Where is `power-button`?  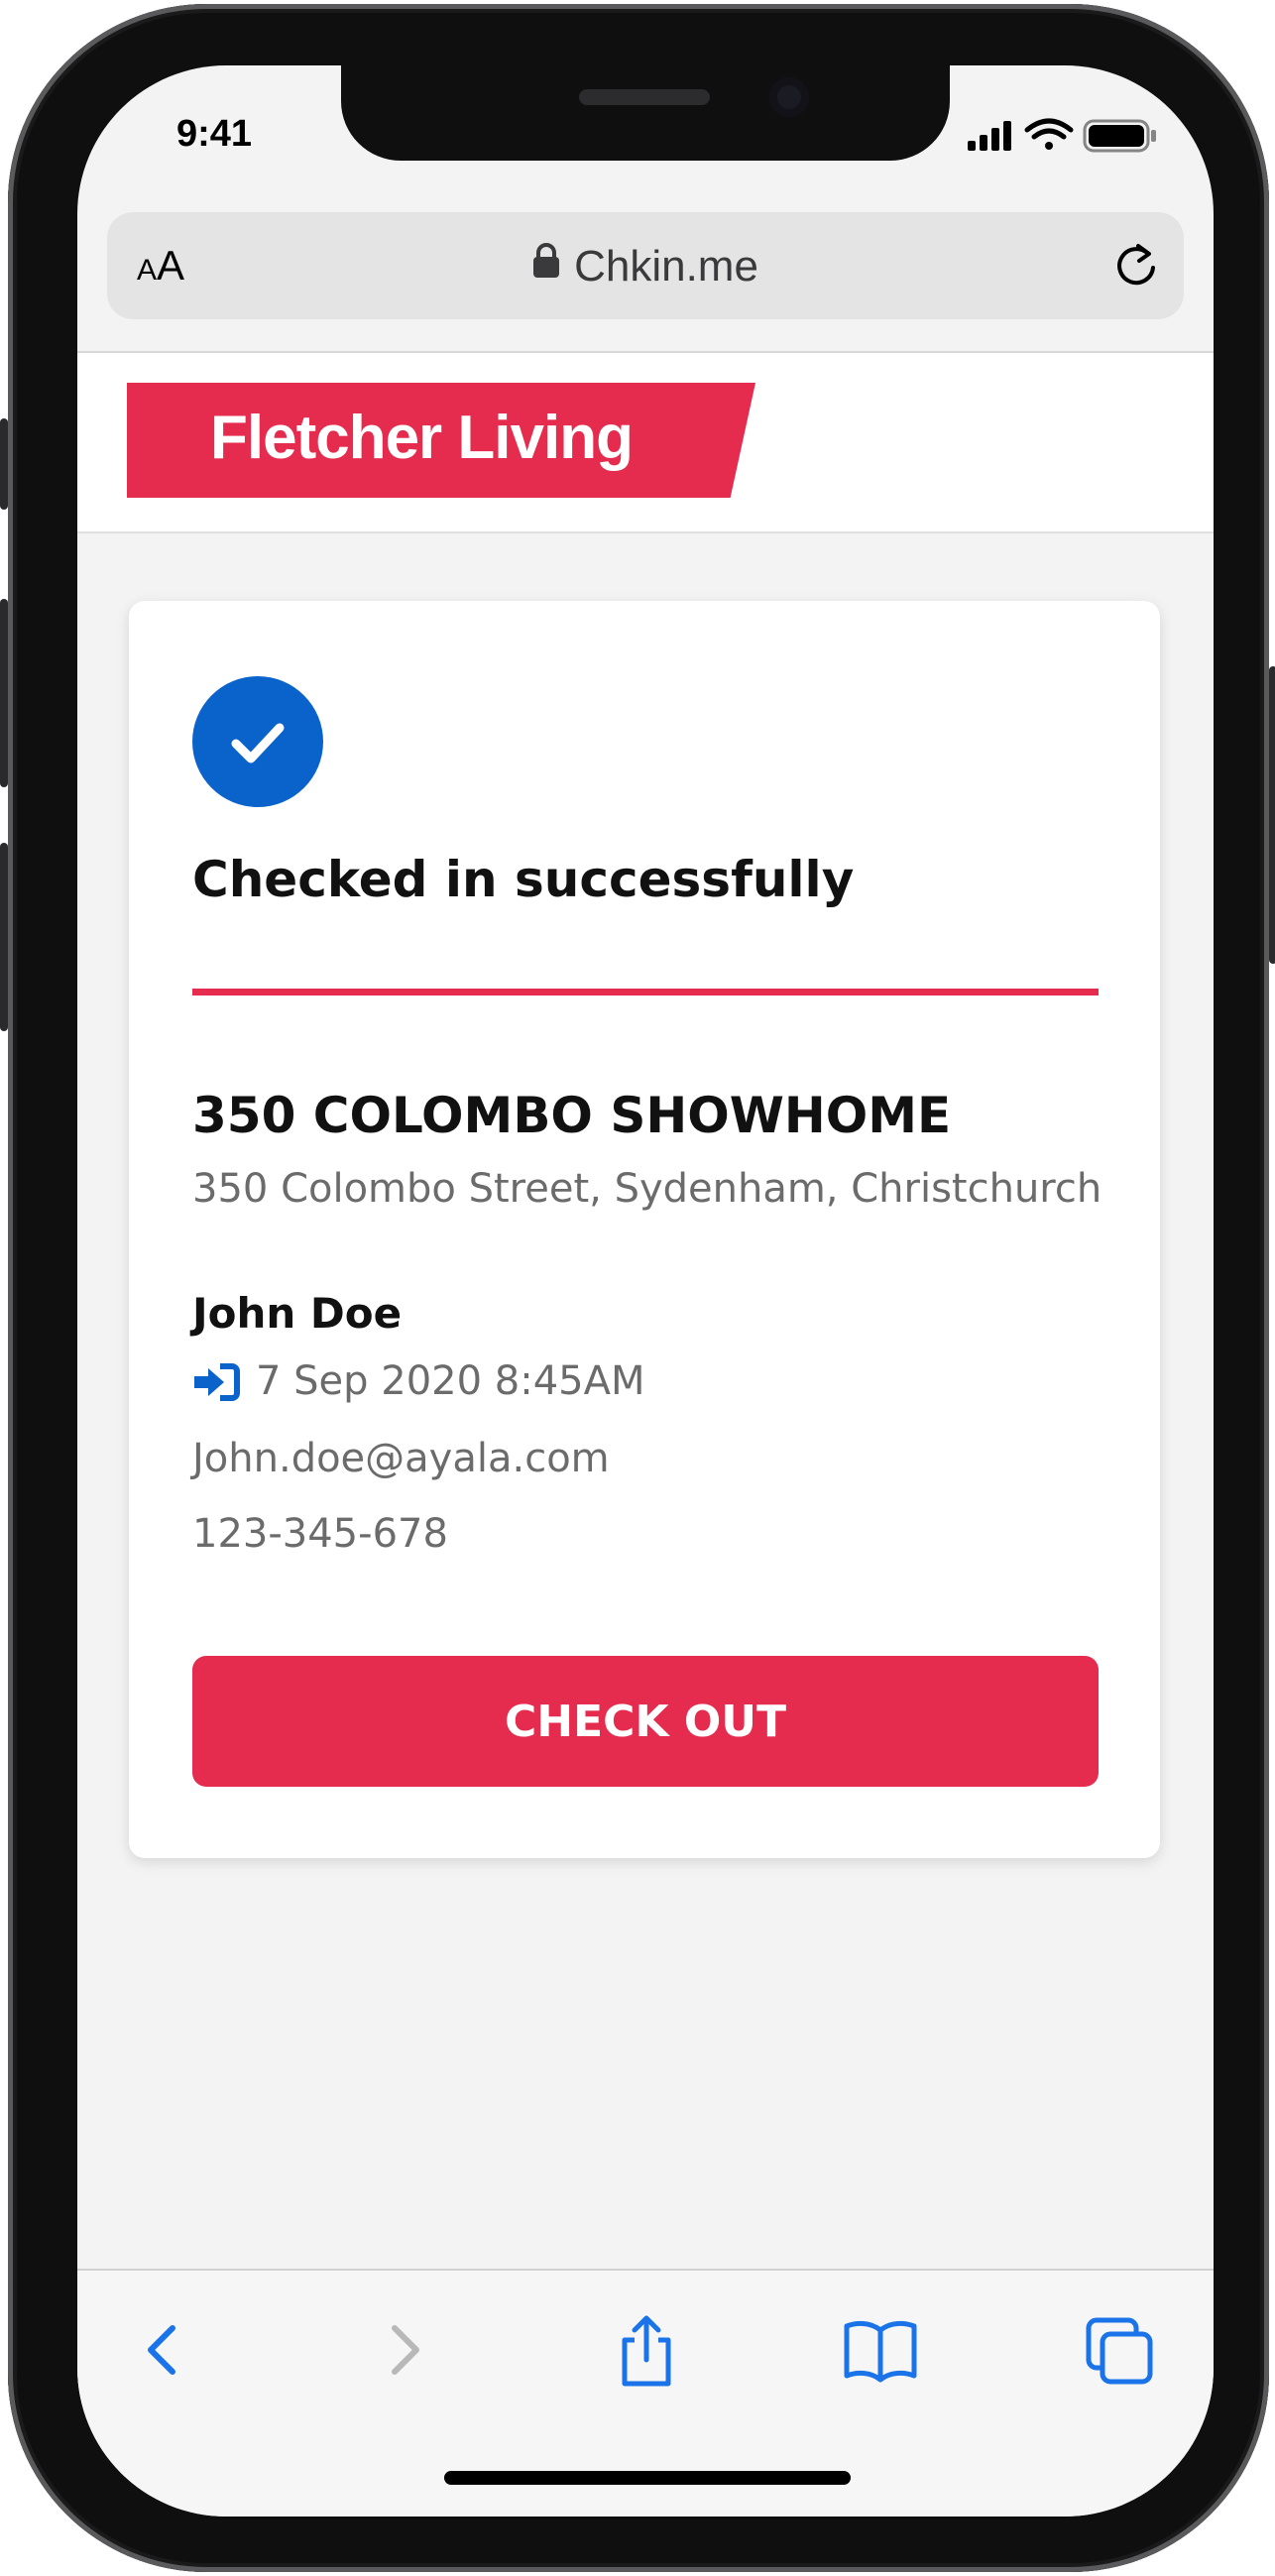
power-button is located at coordinates (1272, 815).